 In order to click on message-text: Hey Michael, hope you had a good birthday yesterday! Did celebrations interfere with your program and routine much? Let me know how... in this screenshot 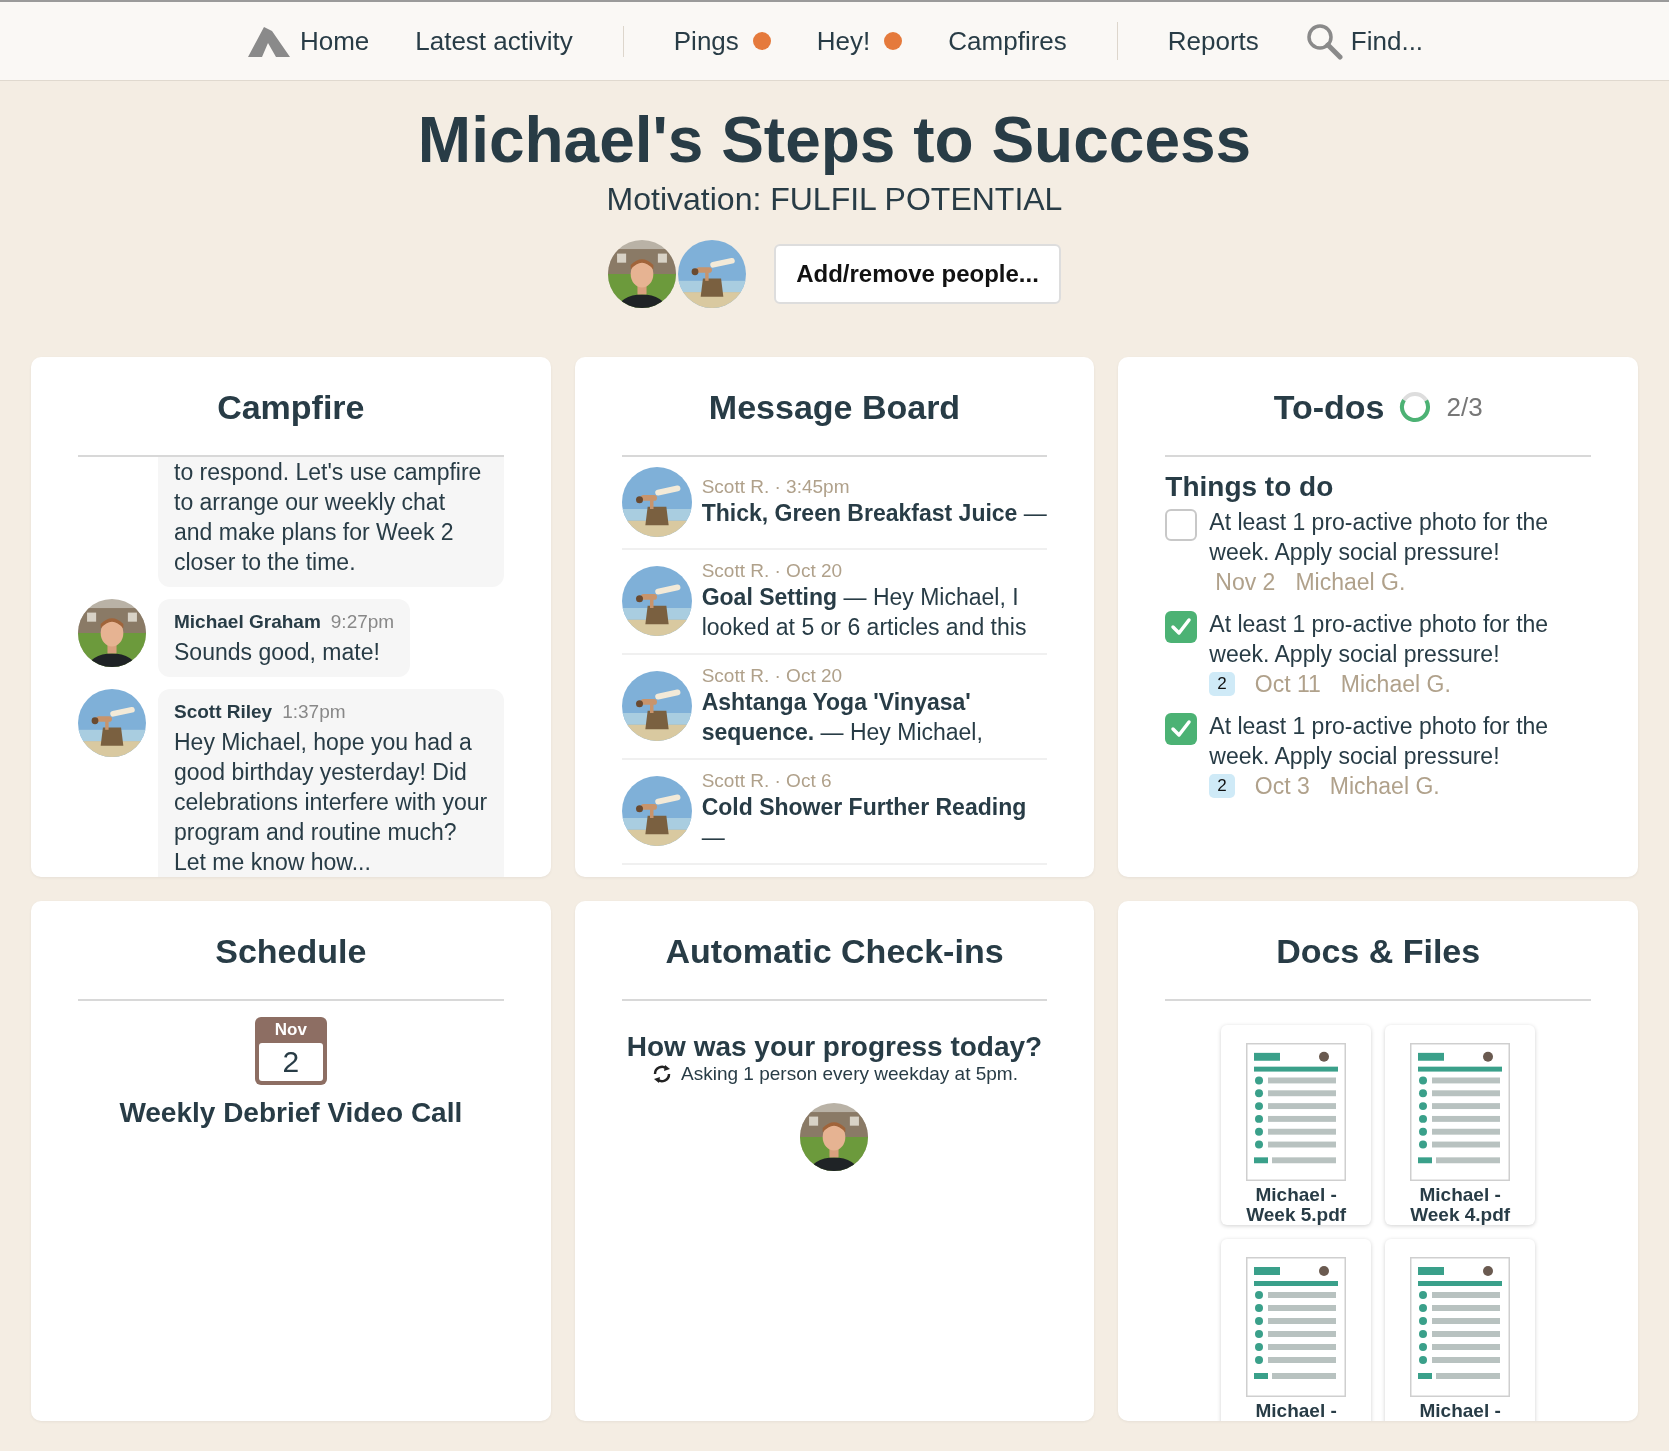, I will do `click(331, 802)`.